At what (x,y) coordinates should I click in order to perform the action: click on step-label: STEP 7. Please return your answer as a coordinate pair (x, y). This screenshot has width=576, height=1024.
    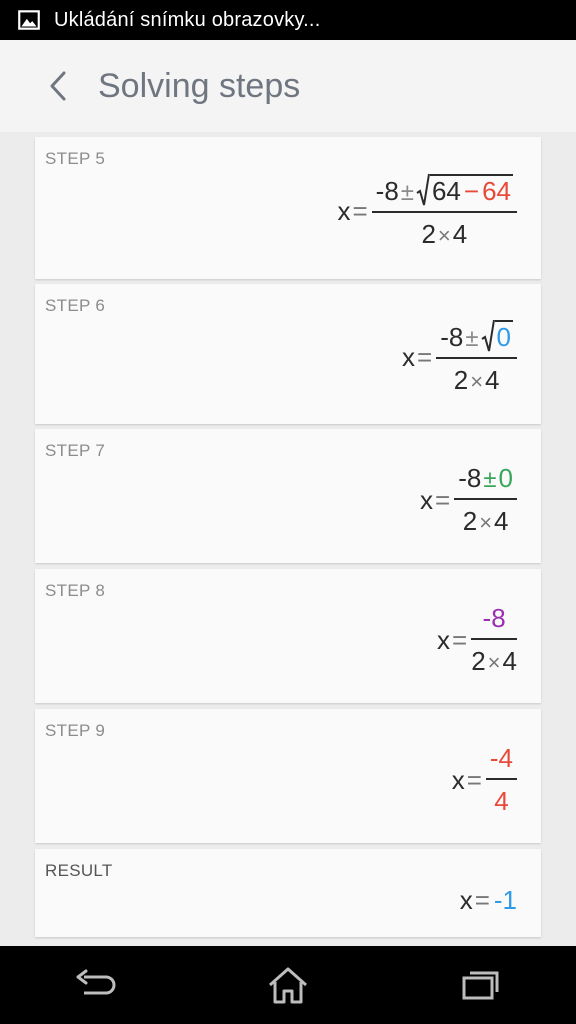
    Looking at the image, I should click on (75, 450).